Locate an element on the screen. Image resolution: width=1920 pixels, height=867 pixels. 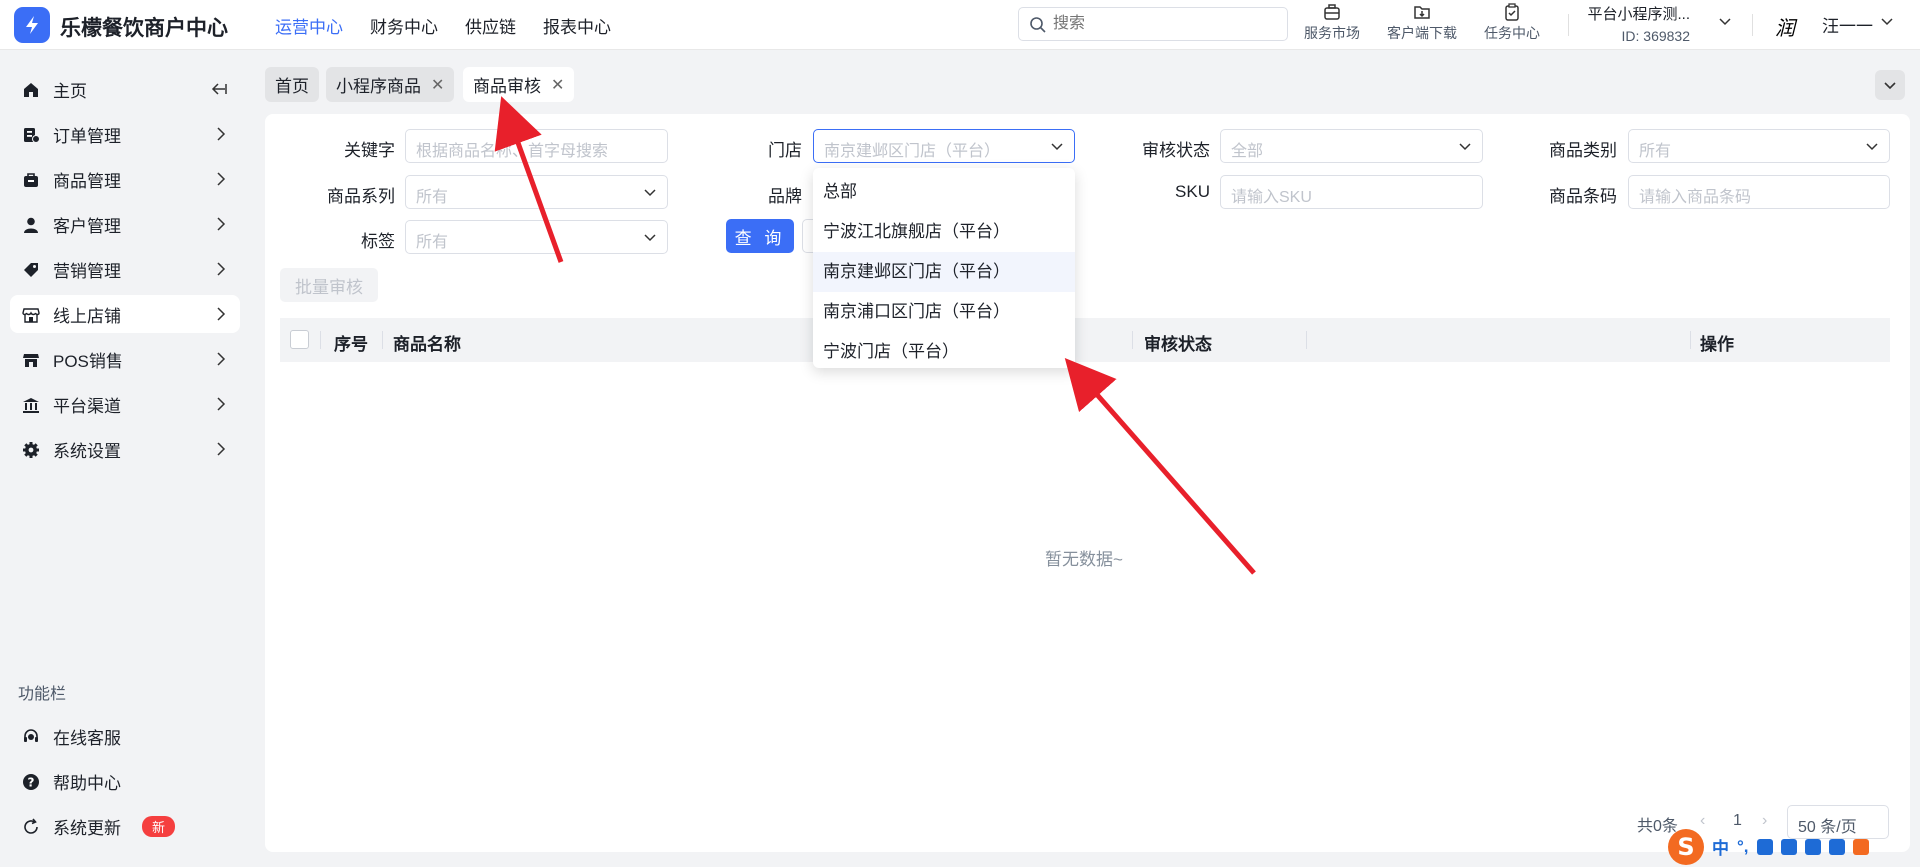
category-select: 所有 is located at coordinates (1759, 146).